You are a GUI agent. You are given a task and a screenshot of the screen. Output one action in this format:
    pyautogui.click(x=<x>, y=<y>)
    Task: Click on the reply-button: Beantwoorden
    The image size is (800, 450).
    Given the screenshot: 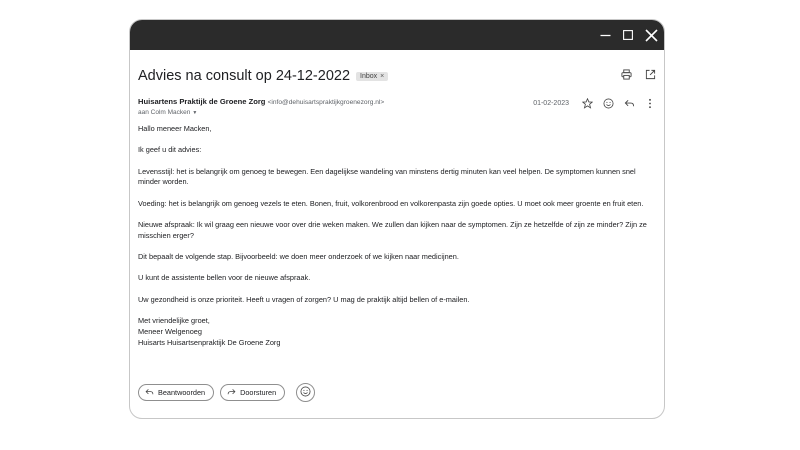 What is the action you would take?
    pyautogui.click(x=176, y=392)
    